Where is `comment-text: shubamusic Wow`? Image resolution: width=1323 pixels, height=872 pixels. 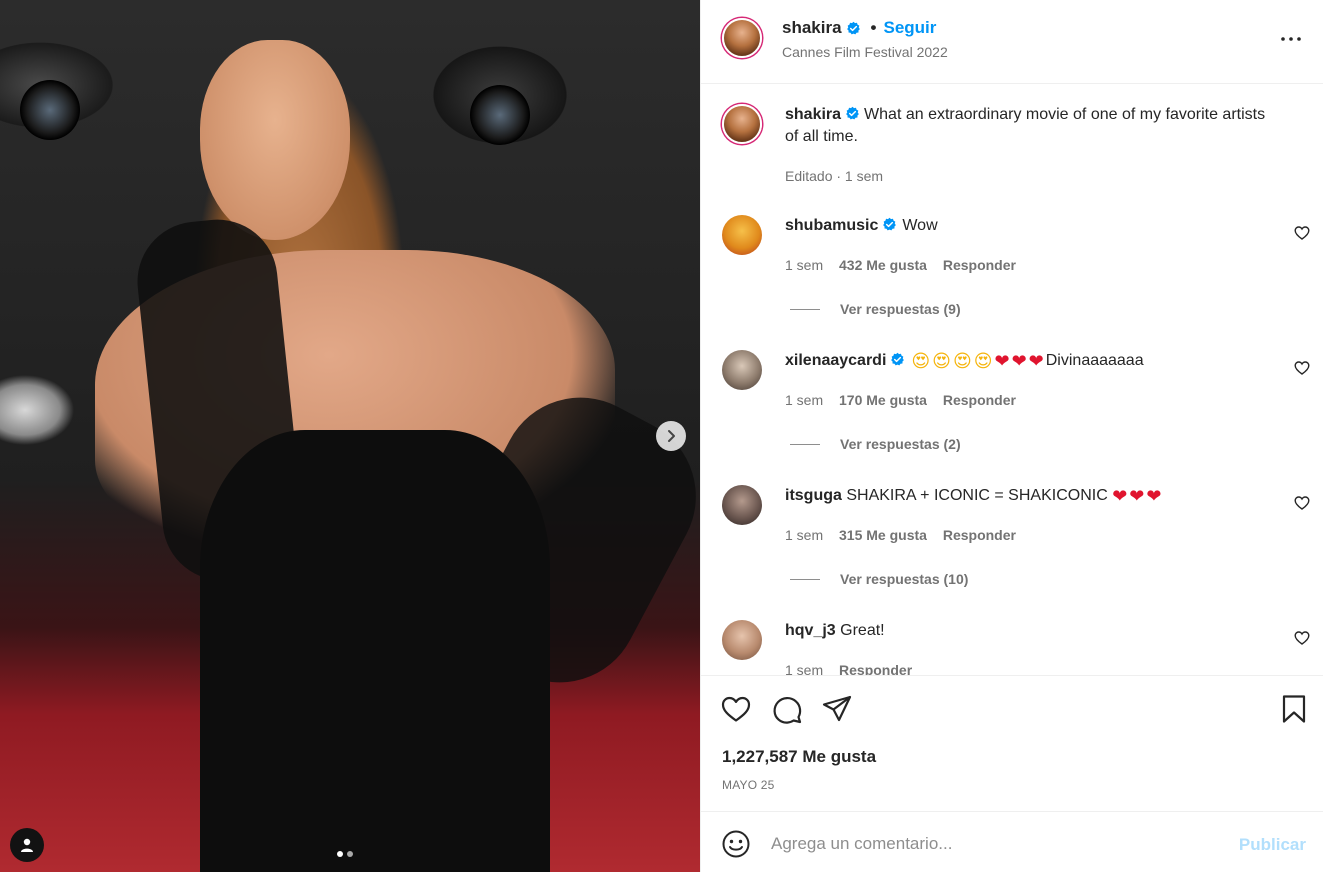 comment-text: shubamusic Wow is located at coordinates (861, 226).